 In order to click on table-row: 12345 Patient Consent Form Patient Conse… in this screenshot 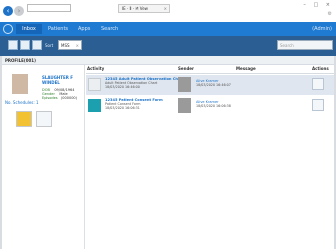, I will do `click(210, 106)`.